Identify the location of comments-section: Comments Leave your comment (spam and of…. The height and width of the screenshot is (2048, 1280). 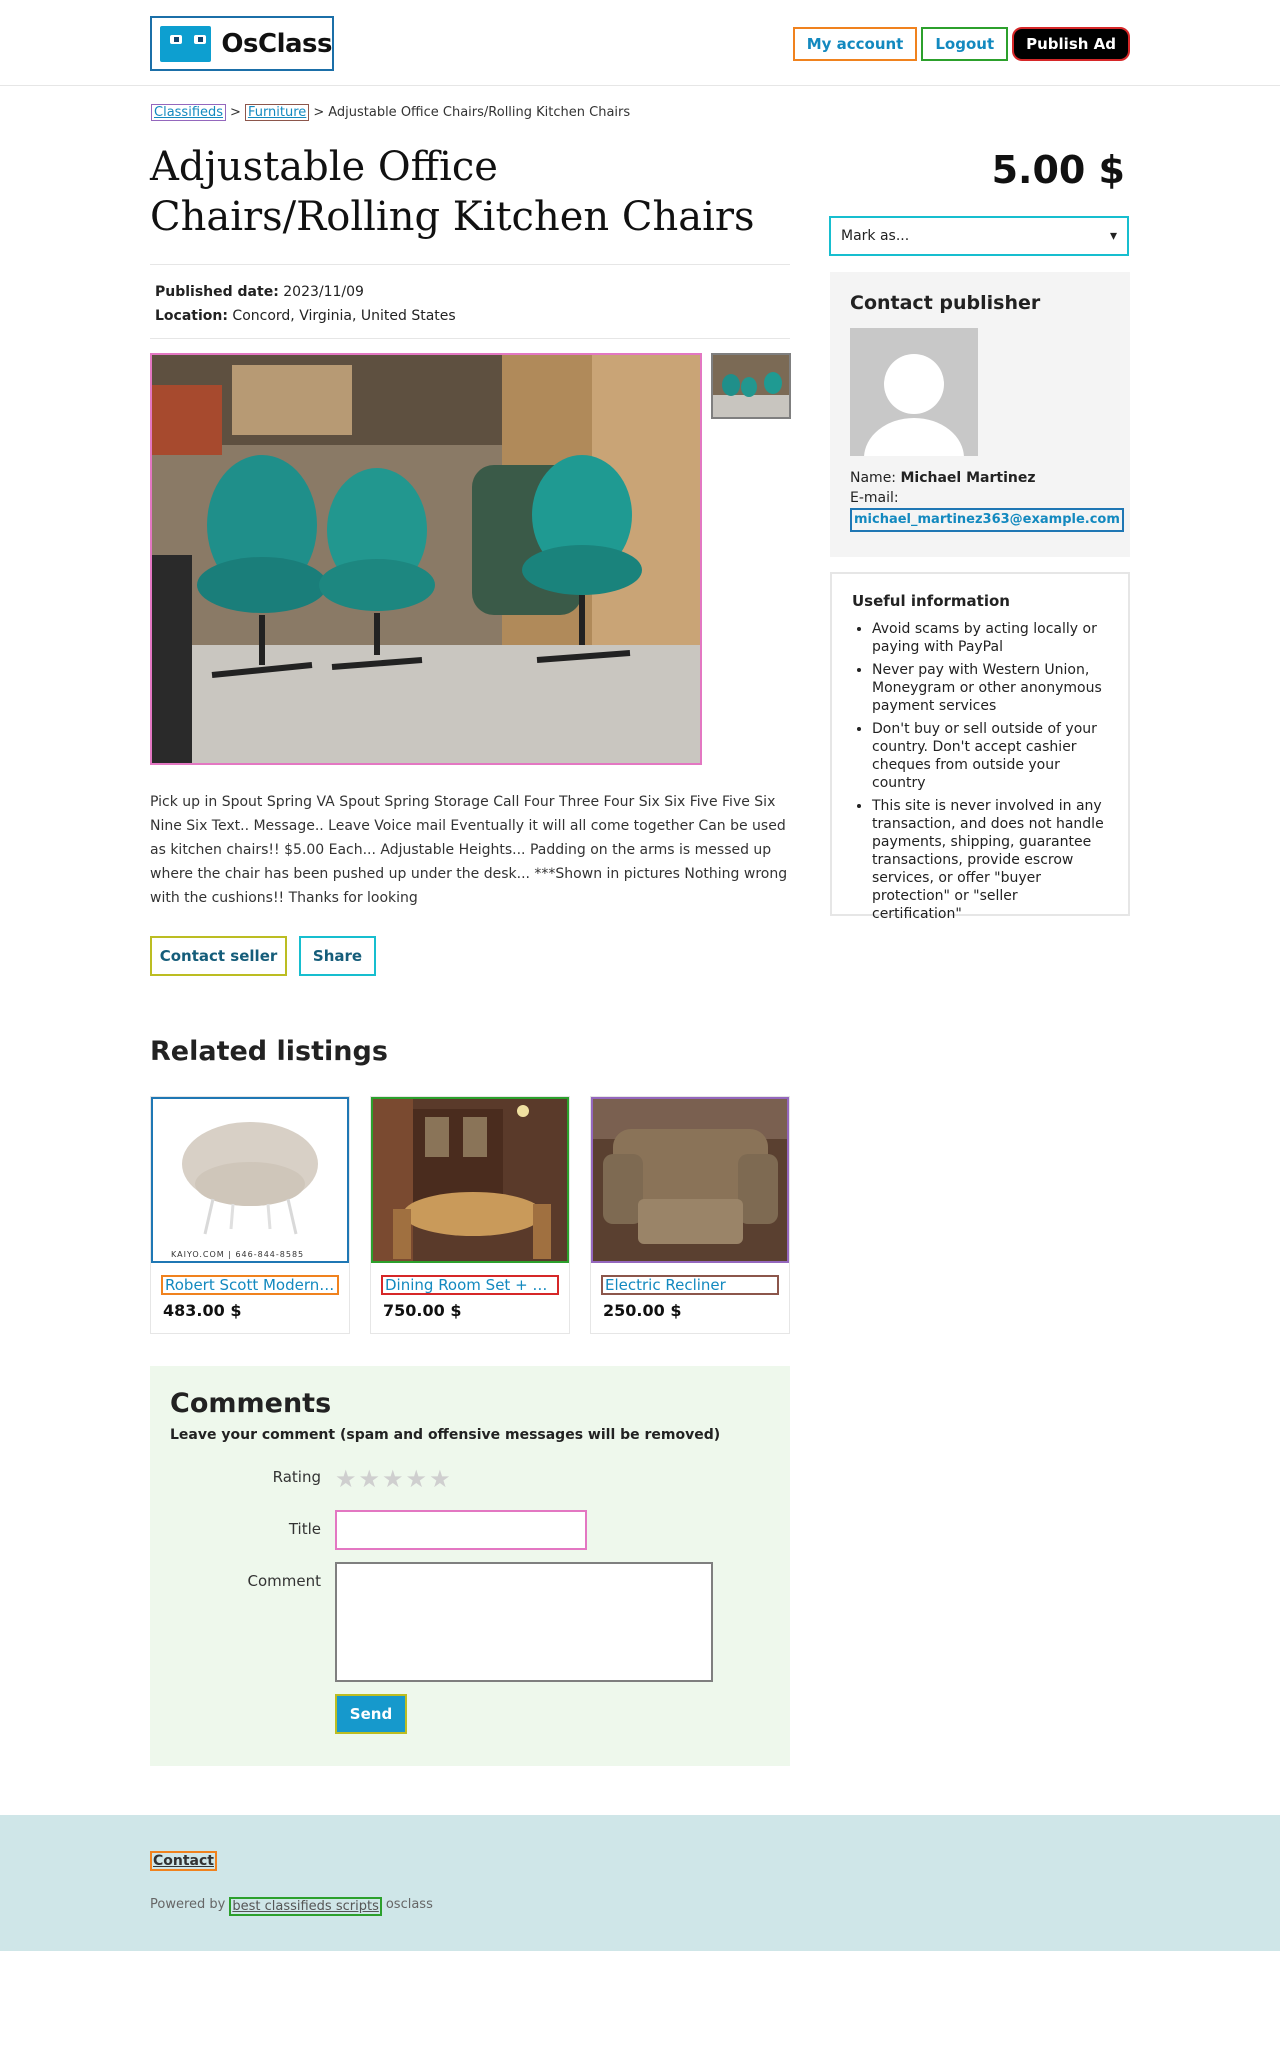
(470, 1566).